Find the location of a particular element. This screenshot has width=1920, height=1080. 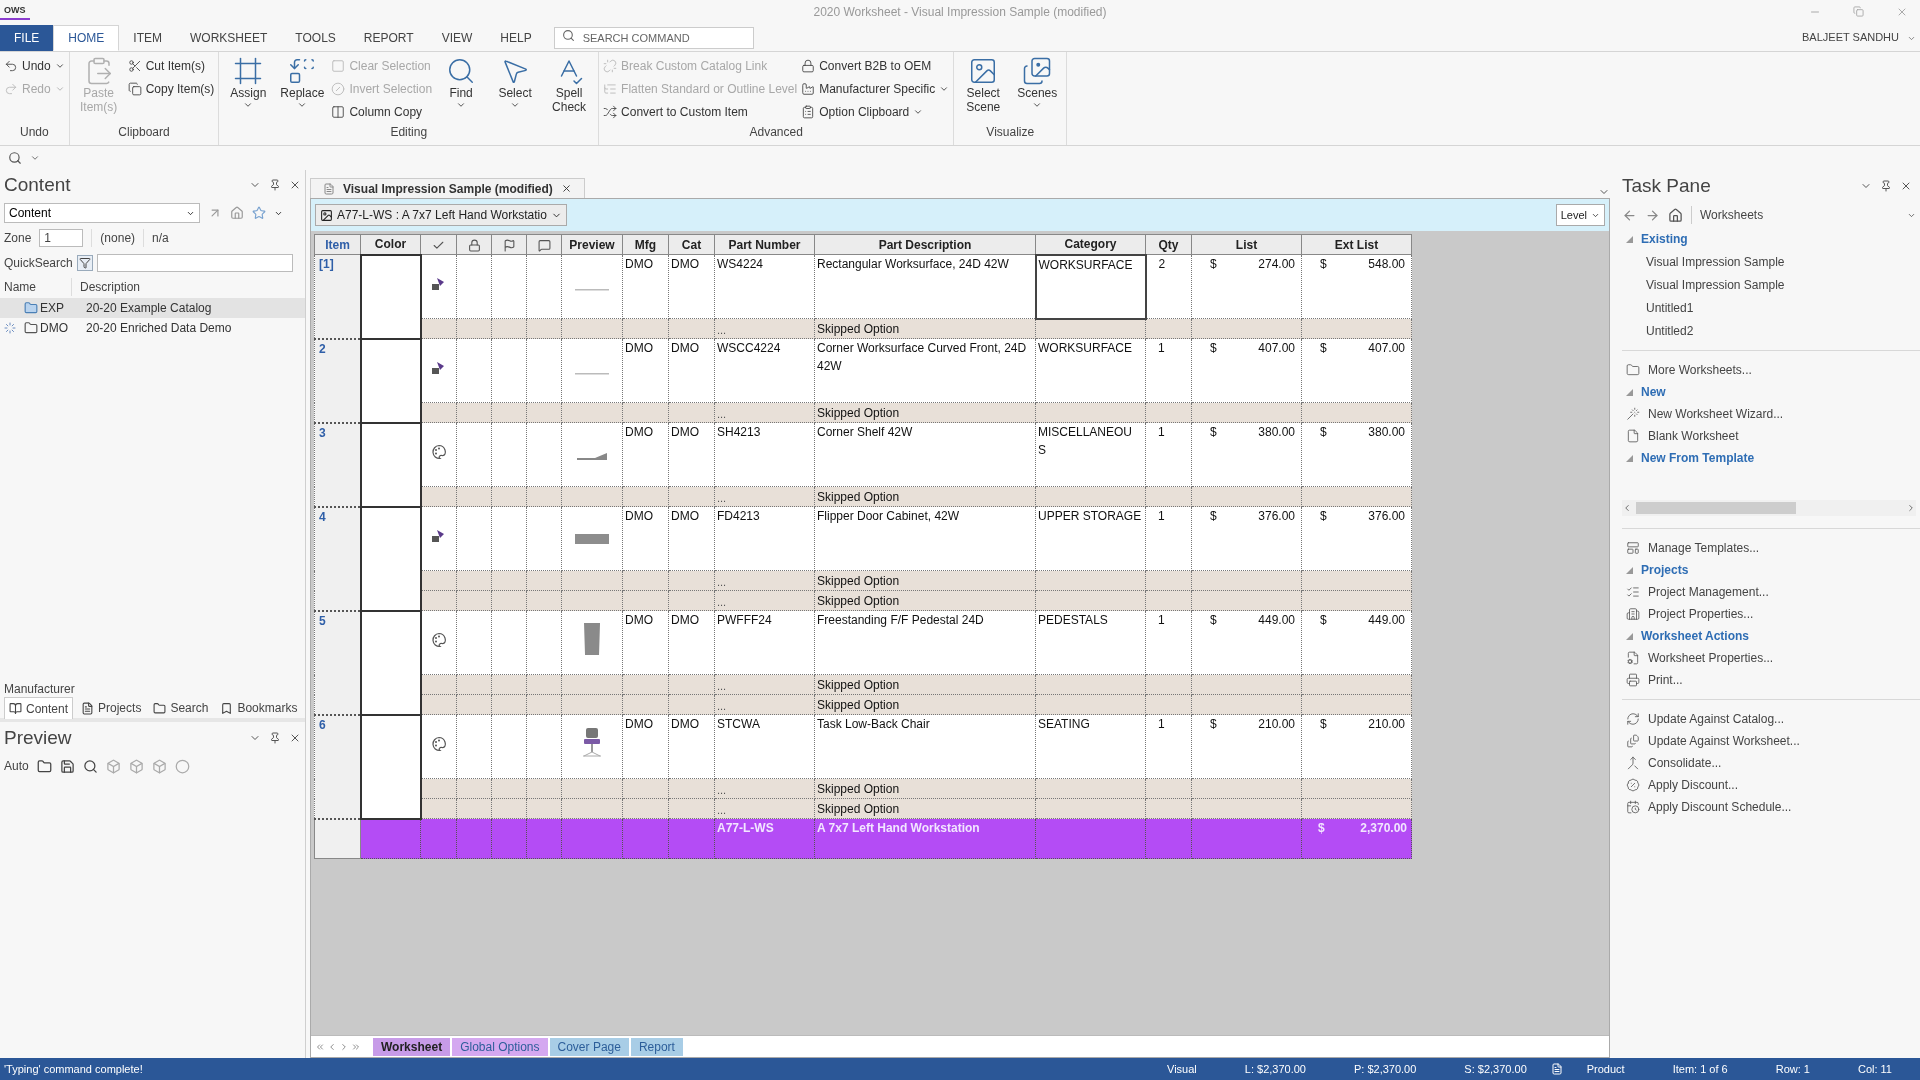

section-heading: Existing is located at coordinates (1771, 239).